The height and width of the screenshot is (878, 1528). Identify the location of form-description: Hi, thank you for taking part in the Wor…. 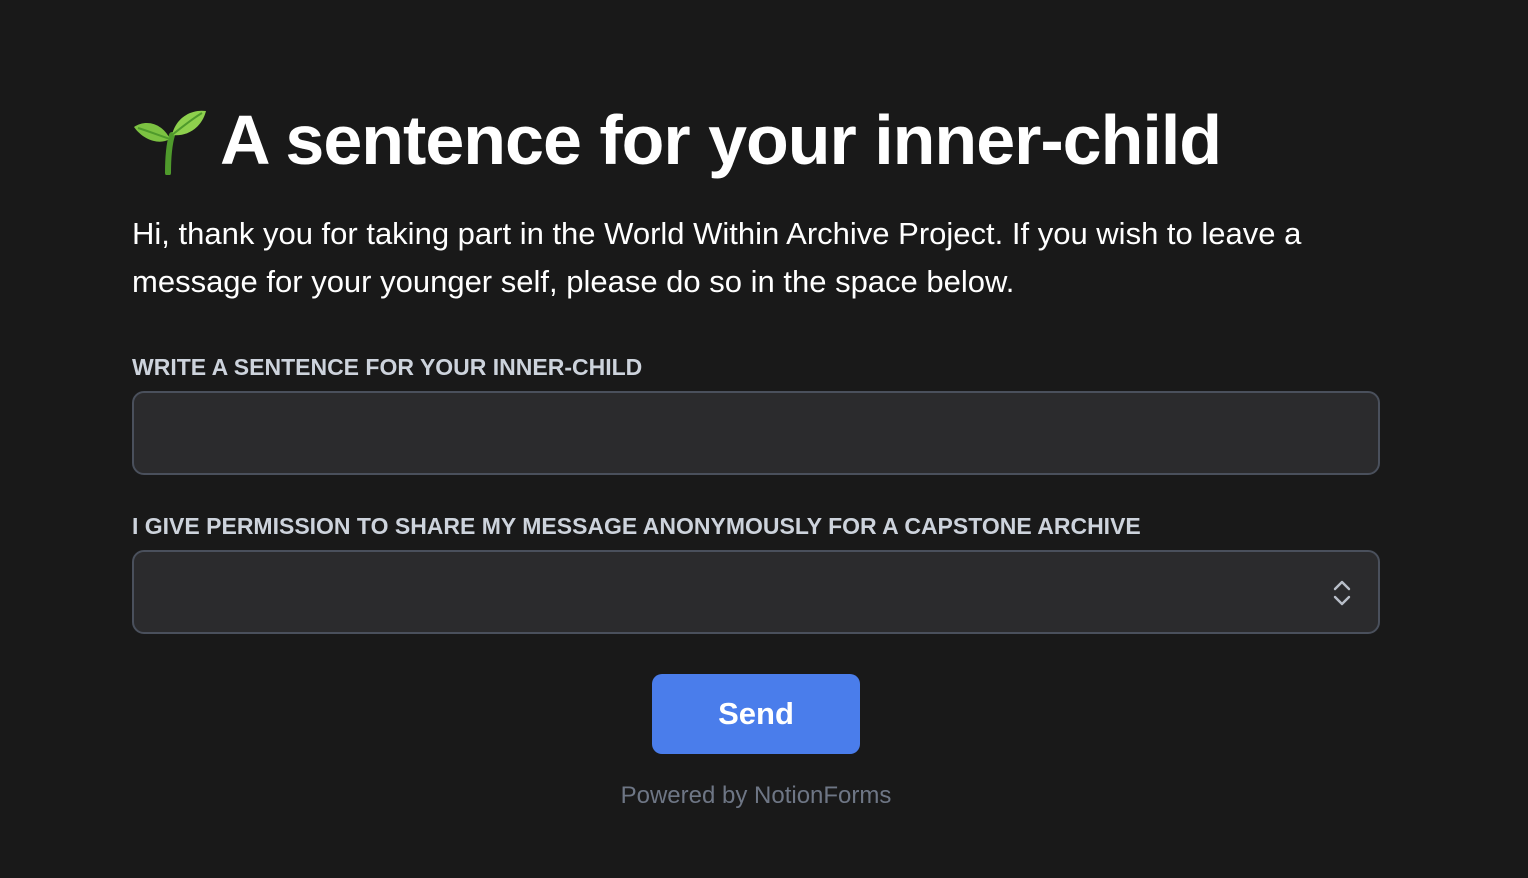
(717, 257).